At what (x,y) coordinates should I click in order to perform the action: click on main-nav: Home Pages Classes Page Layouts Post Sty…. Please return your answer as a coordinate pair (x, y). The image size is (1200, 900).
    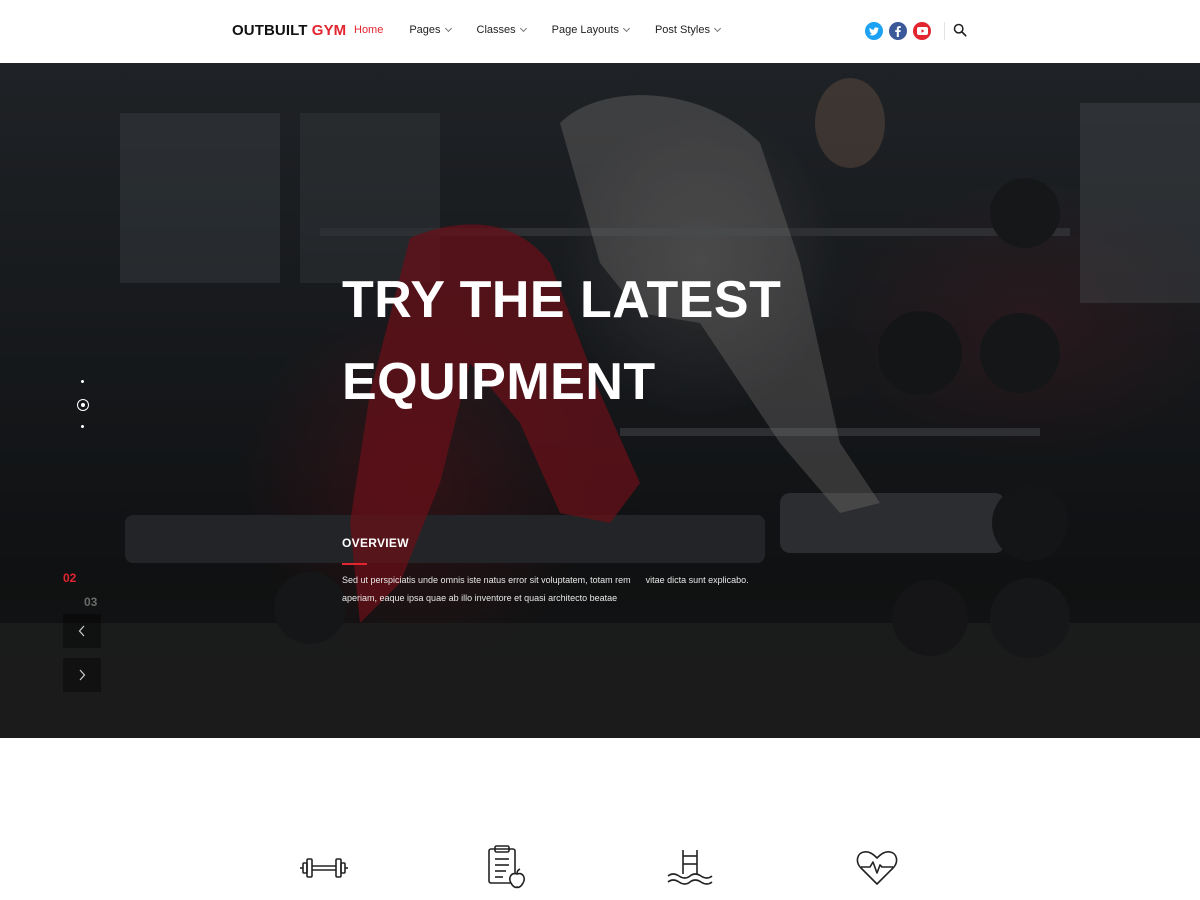
    Looking at the image, I should click on (550, 30).